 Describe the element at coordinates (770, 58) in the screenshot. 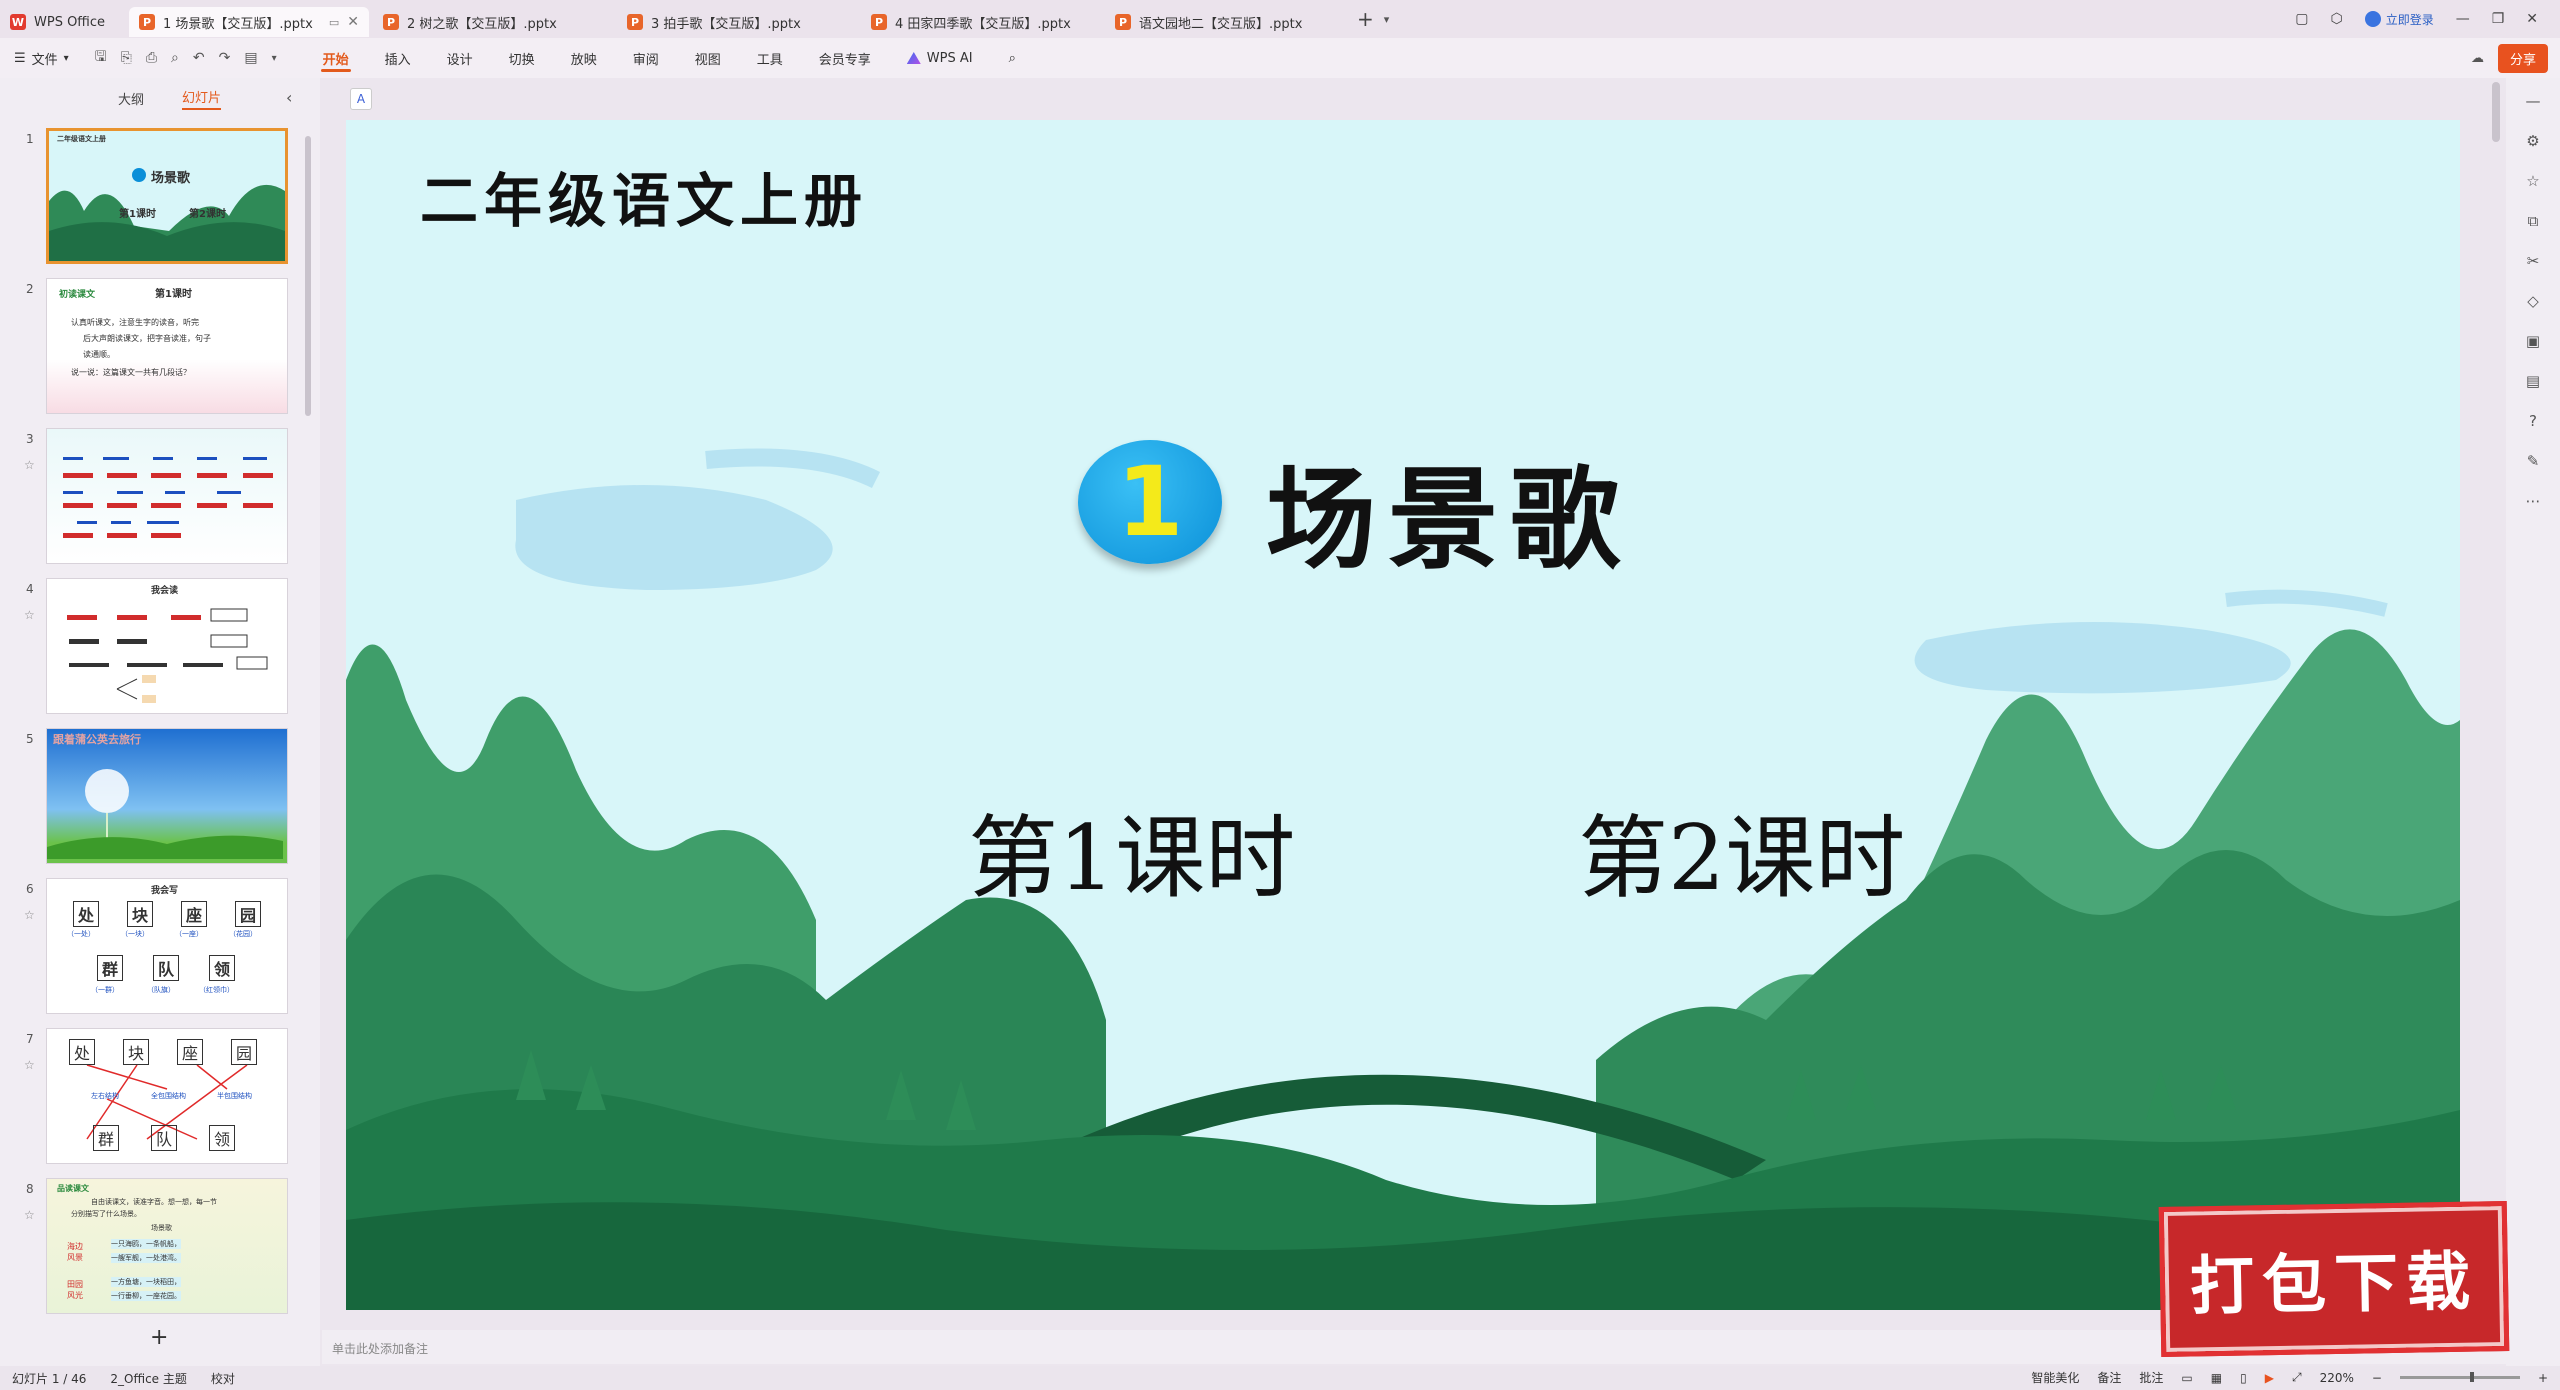

I see `tab-tools: 工具` at that location.